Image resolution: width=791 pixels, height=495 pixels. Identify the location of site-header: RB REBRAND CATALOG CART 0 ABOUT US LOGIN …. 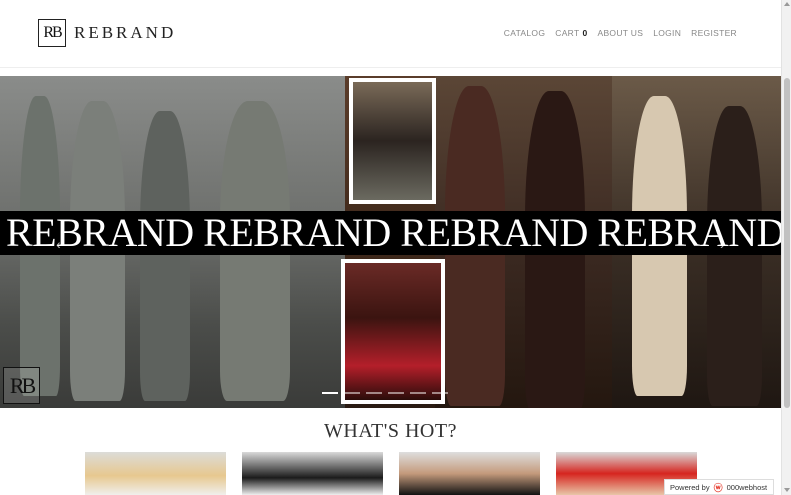
(390, 34).